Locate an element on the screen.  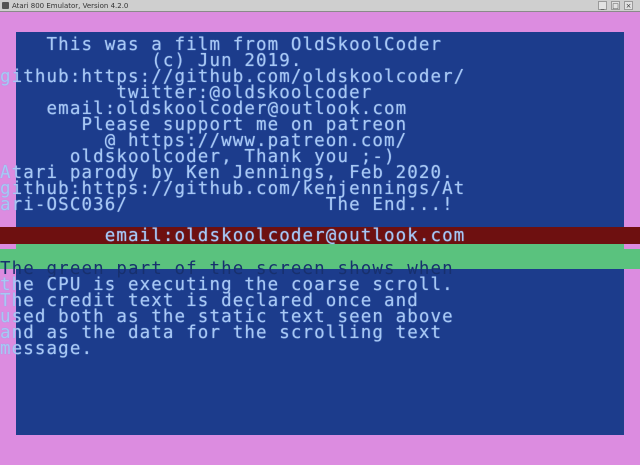
explanation-line: message. is located at coordinates (47, 349).